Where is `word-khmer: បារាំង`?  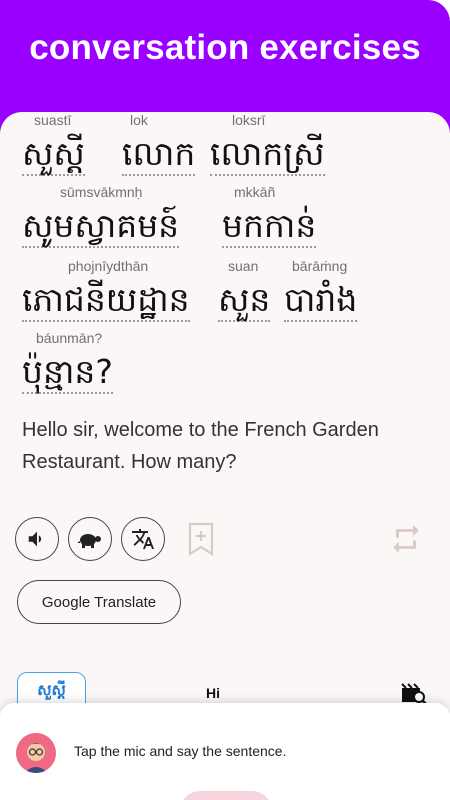
word-khmer: បារាំង is located at coordinates (321, 301).